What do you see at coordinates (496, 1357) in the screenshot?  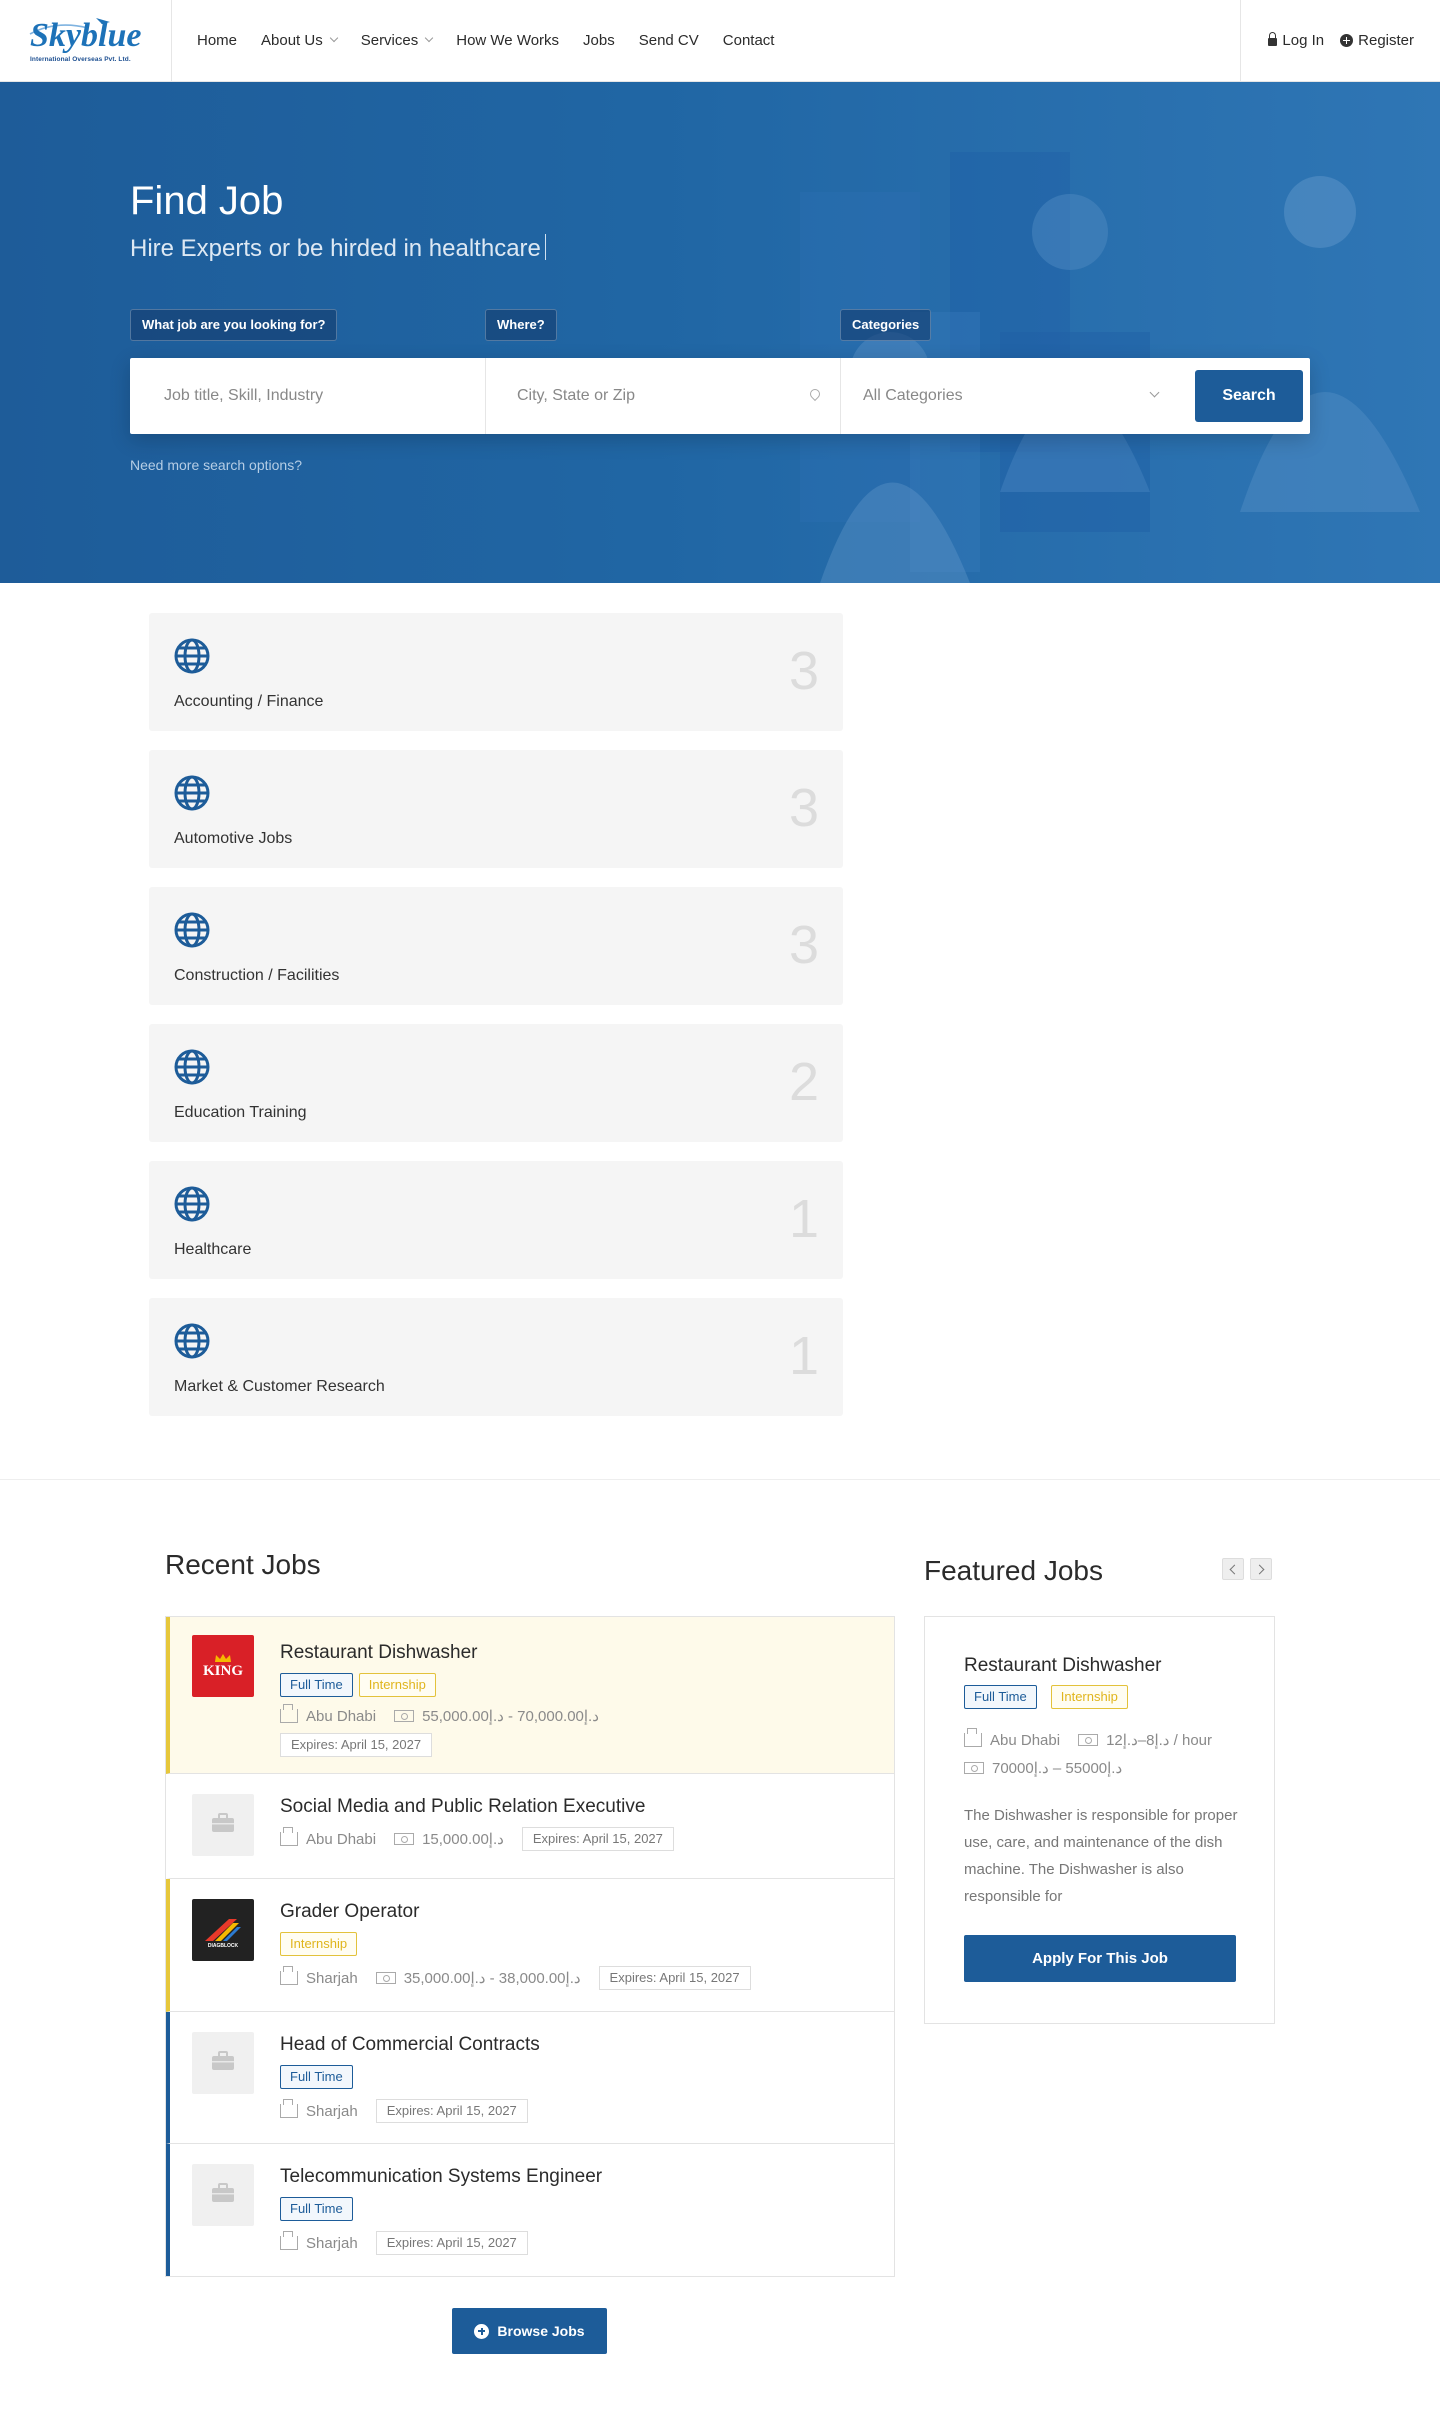 I see `category-card: Market & Customer Research 1` at bounding box center [496, 1357].